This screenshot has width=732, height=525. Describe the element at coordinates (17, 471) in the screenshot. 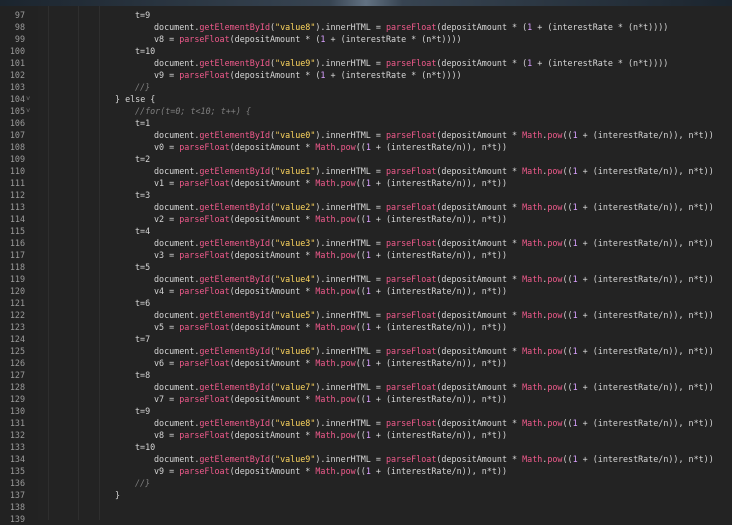

I see `line-number: 135` at that location.